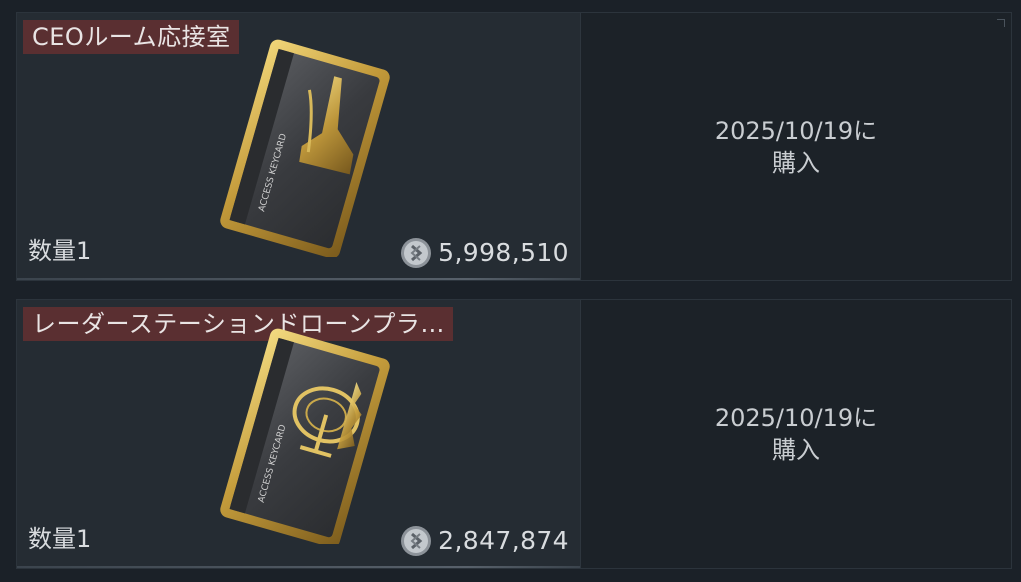 The height and width of the screenshot is (582, 1021). I want to click on price-value: 2,847,874, so click(503, 540).